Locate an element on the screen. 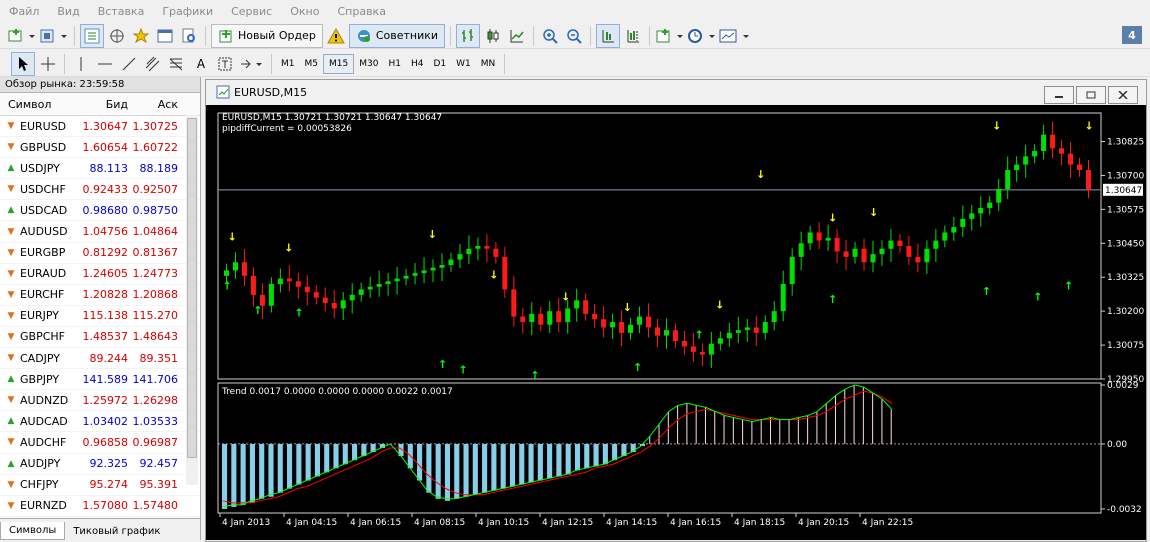 The height and width of the screenshot is (542, 1150). market-watch-row: ▼ GBPUSD 1.60654 1.60722 is located at coordinates (100, 148).